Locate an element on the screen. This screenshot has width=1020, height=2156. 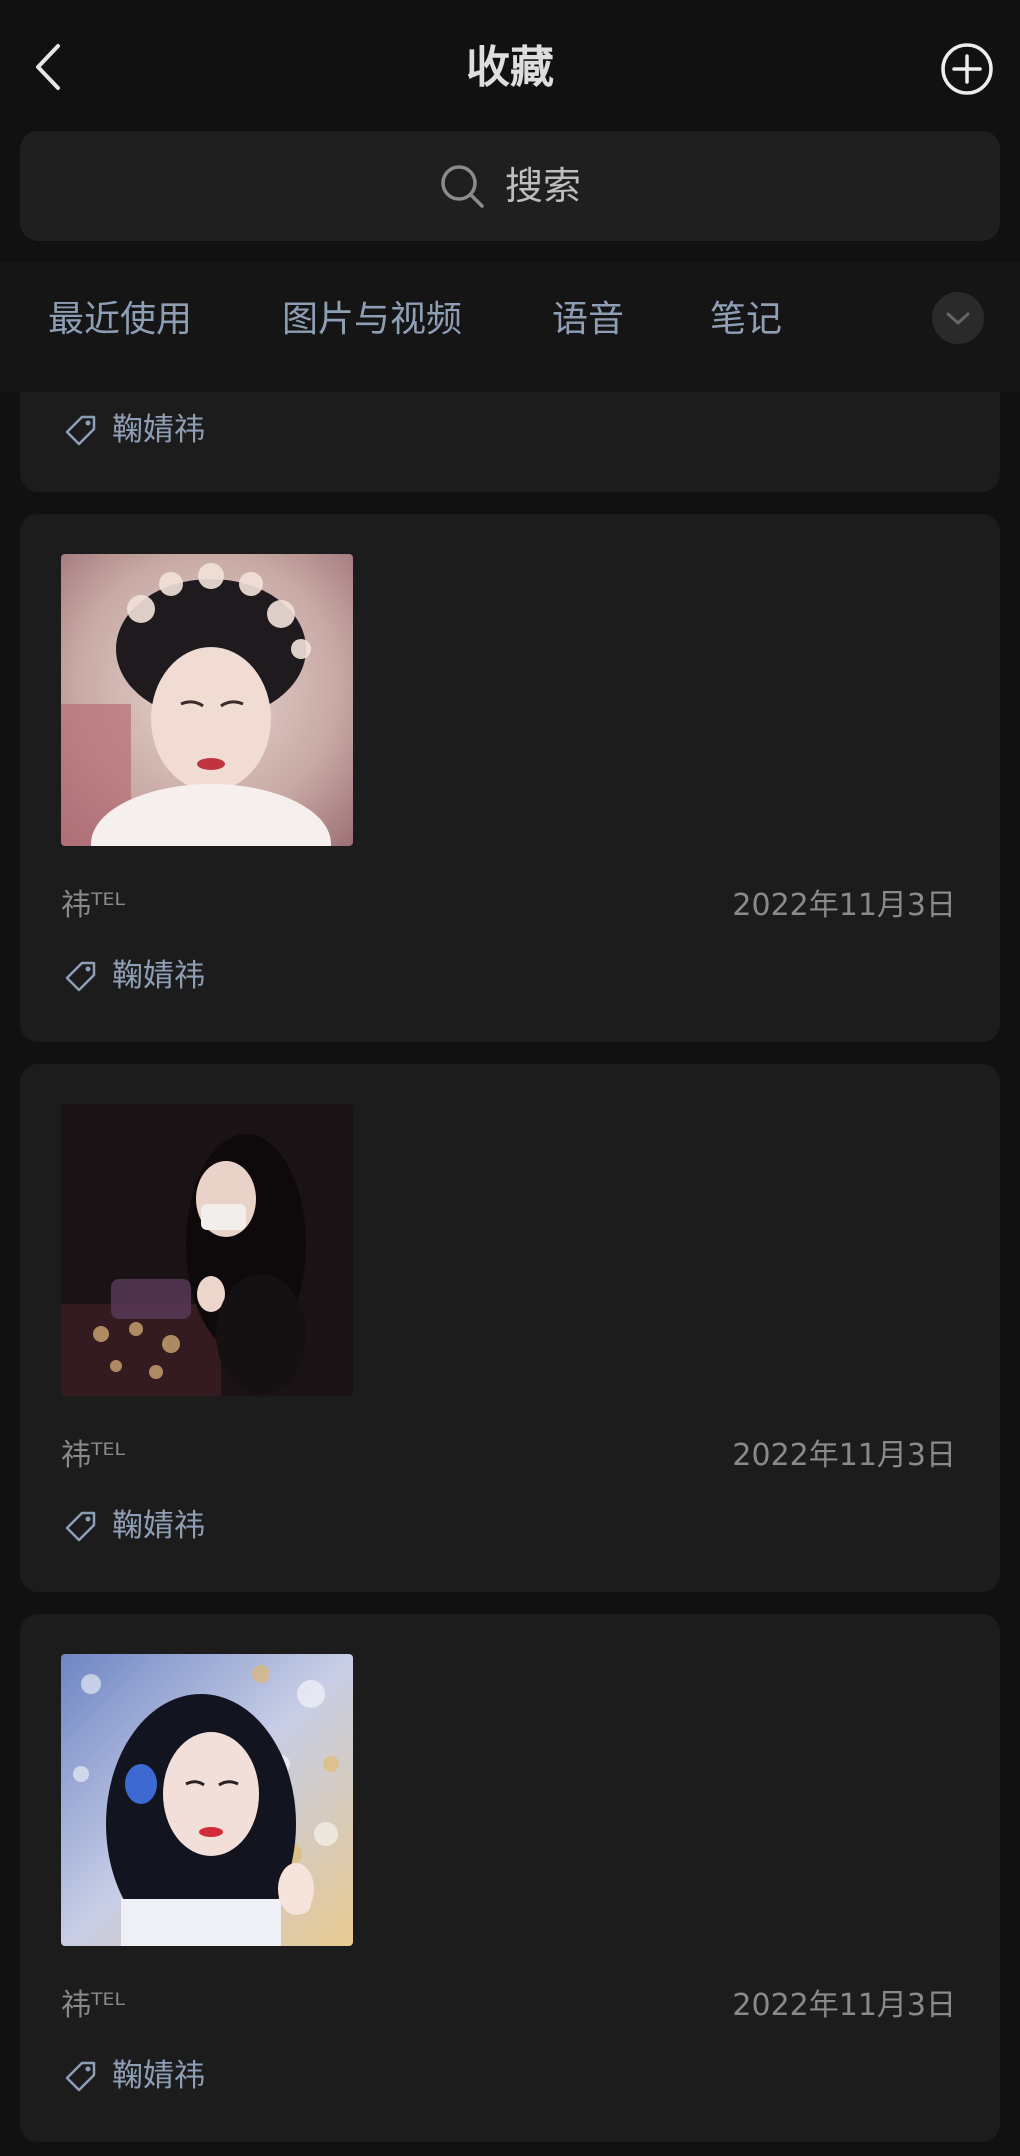
favorite-card-partial: 鞠婧祎 is located at coordinates (510, 442).